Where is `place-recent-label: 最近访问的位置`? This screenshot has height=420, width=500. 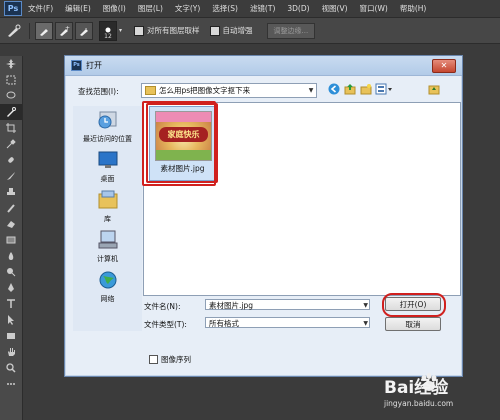 place-recent-label: 最近访问的位置 is located at coordinates (107, 139).